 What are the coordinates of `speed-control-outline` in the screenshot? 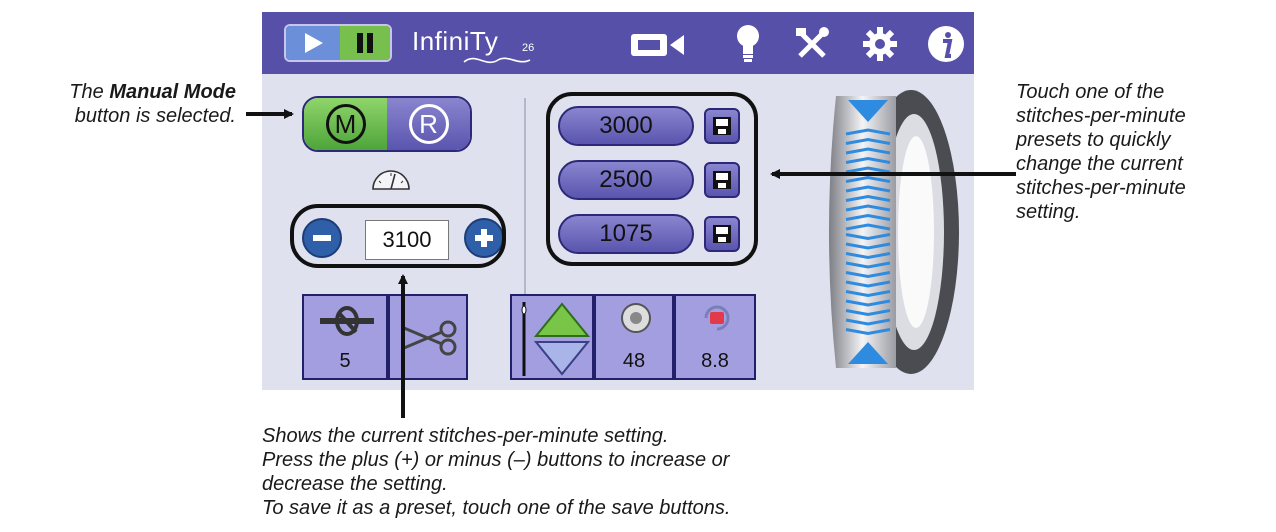 It's located at (398, 236).